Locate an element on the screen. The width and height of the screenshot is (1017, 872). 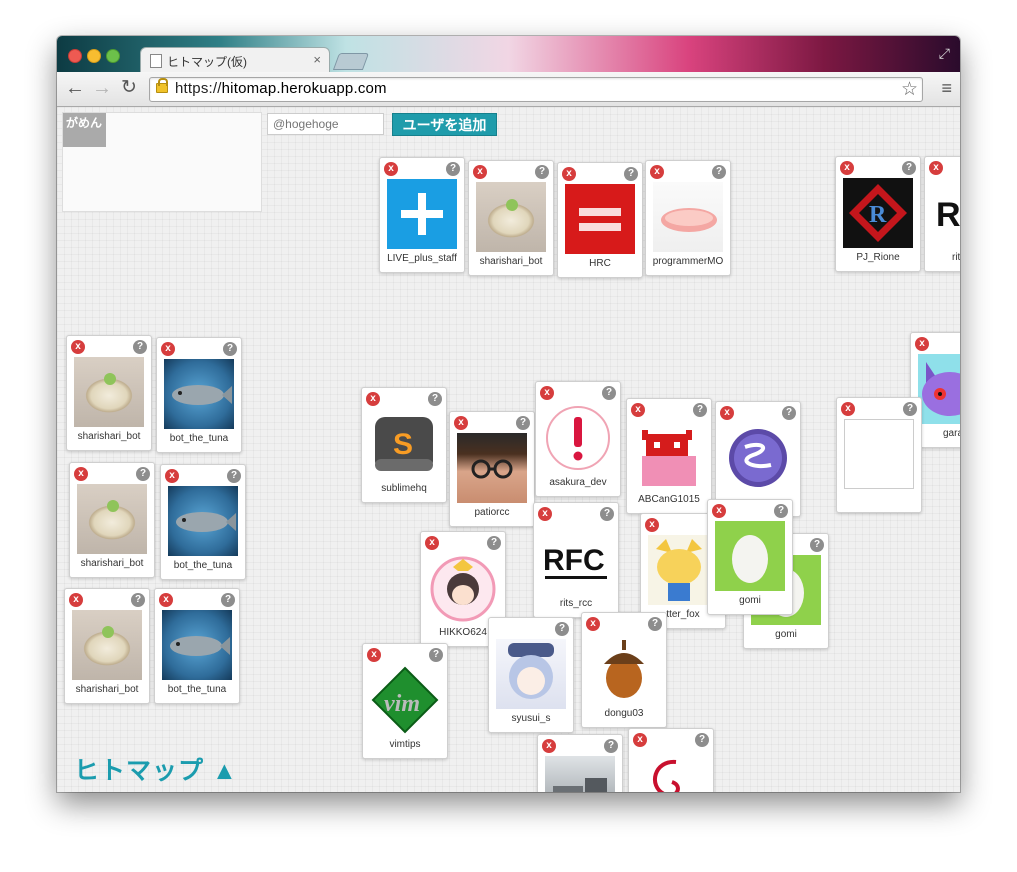
browser-tab: ヒトマップ(仮) × is located at coordinates (235, 60).